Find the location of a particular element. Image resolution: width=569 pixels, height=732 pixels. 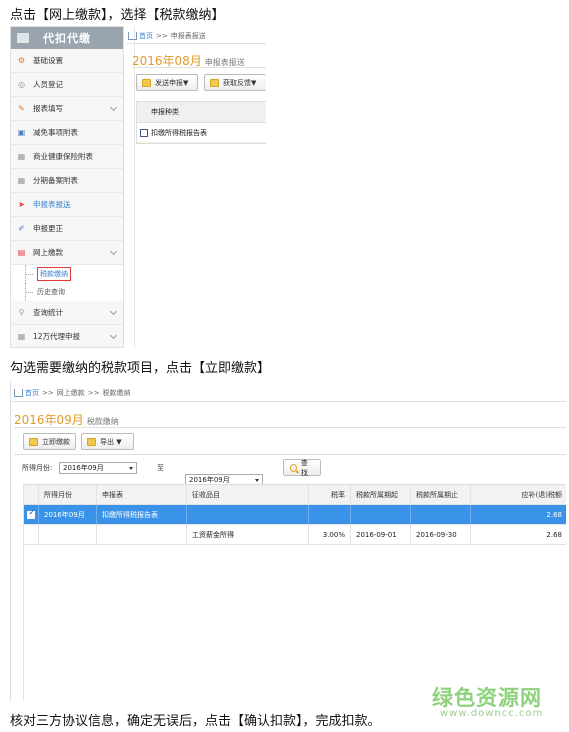

declaration-table: 申报种类 扣缴所得税报告表 is located at coordinates (201, 122).